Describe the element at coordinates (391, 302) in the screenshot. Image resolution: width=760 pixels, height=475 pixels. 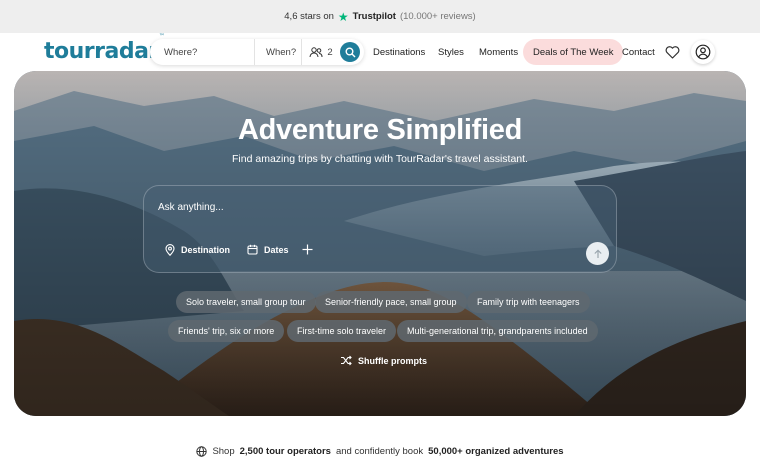
I see `prompt-chip: Senior-friendly pace, small group` at that location.